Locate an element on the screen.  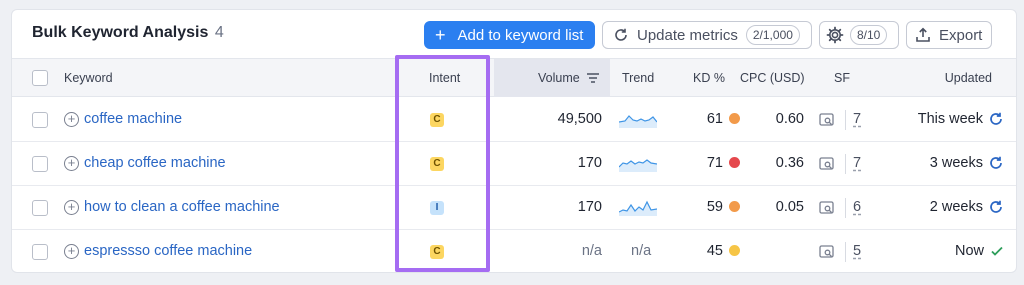
column-kd: KD % is located at coordinates (709, 78).